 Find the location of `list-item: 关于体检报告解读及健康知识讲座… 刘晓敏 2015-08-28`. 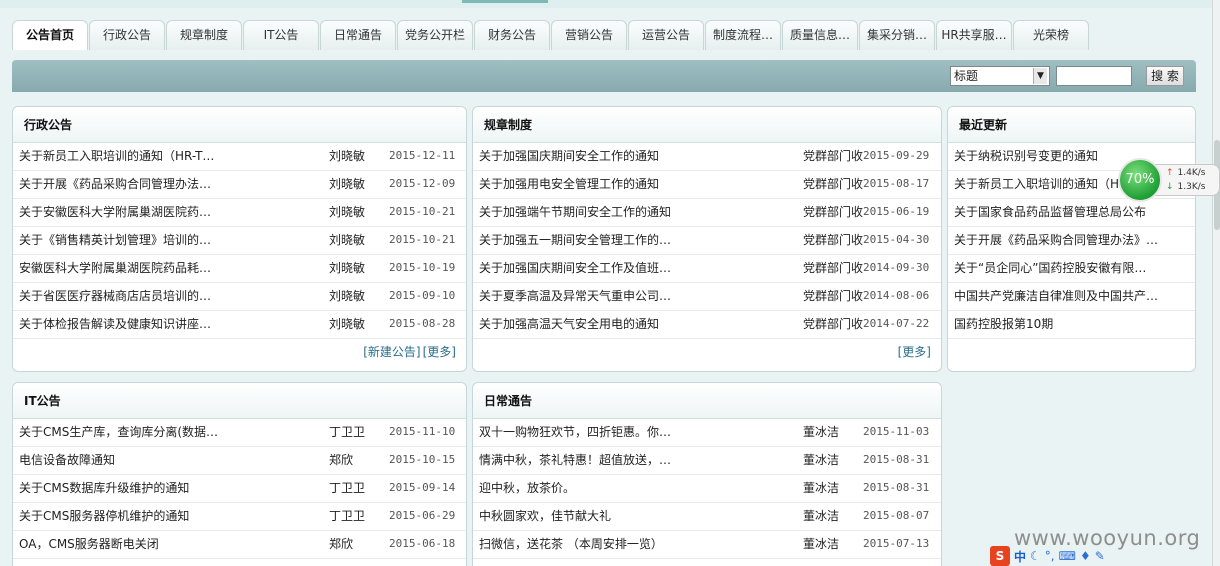

list-item: 关于体检报告解读及健康知识讲座… 刘晓敏 2015-08-28 is located at coordinates (239, 325).